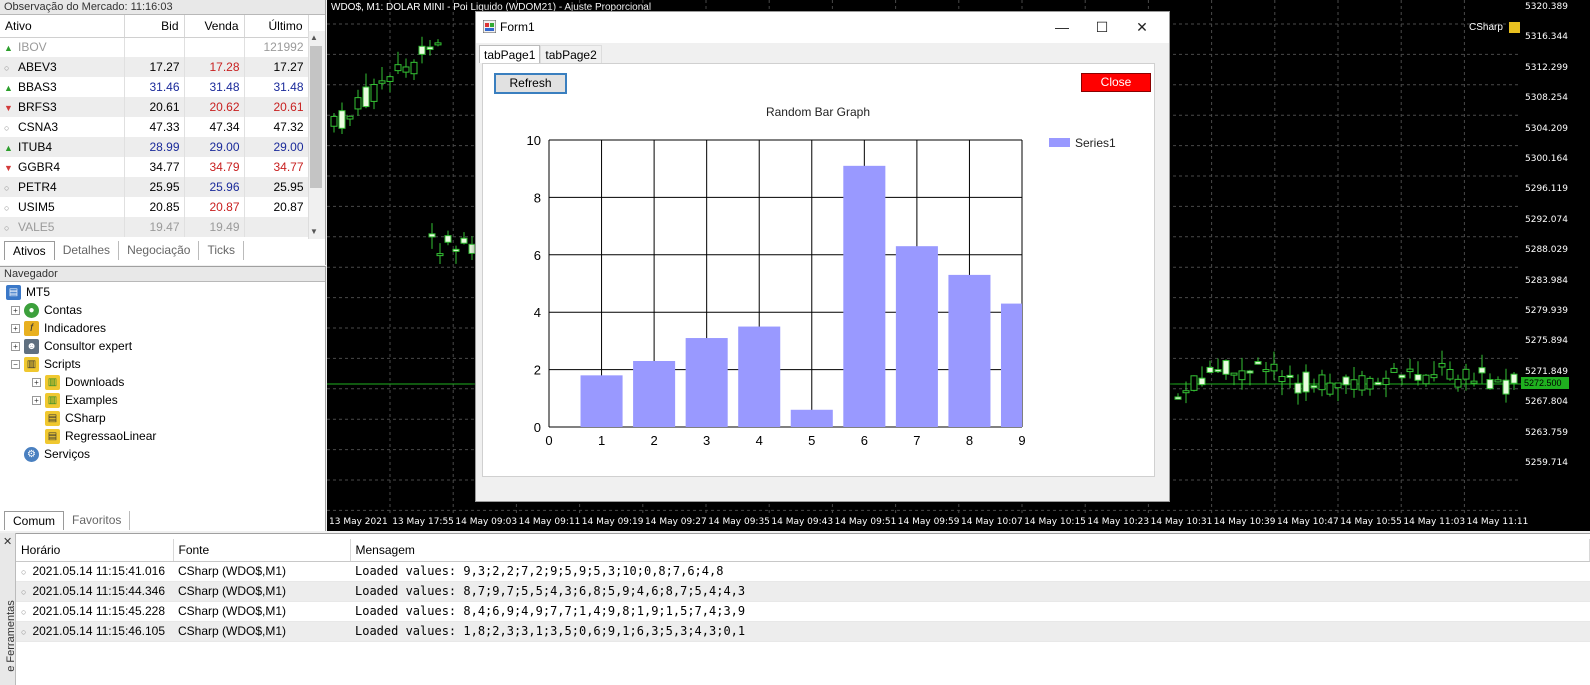 This screenshot has height=685, width=1590. What do you see at coordinates (154, 67) in the screenshot?
I see `market-row: ○ ABEV3 17.27 17.28 17.27` at bounding box center [154, 67].